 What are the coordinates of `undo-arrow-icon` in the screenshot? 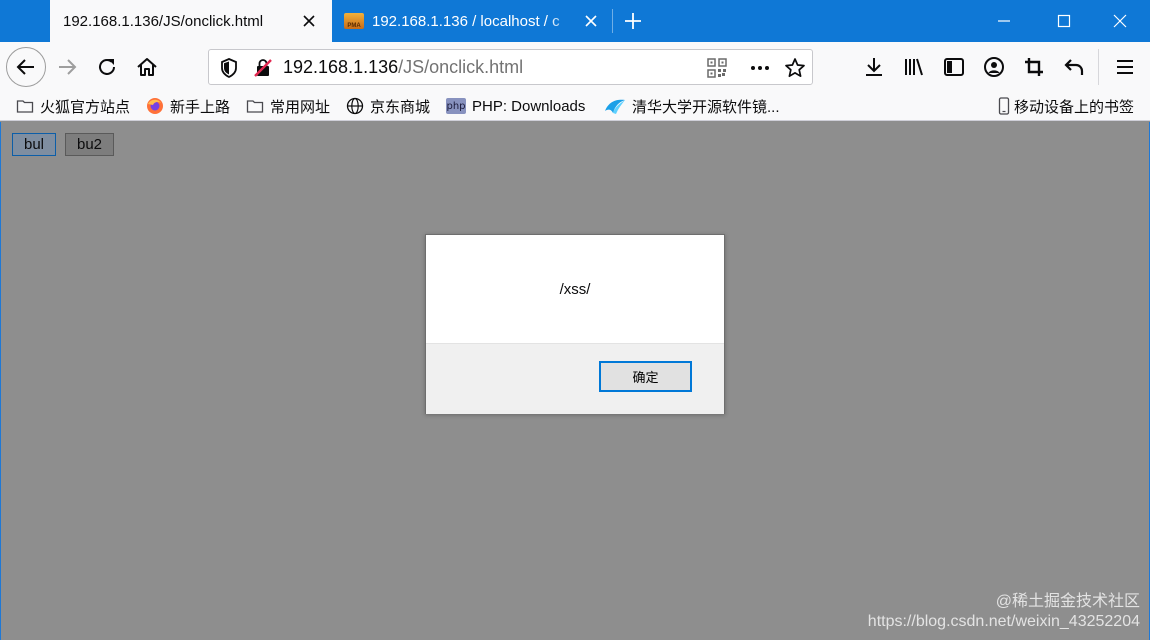 It's located at (1074, 67).